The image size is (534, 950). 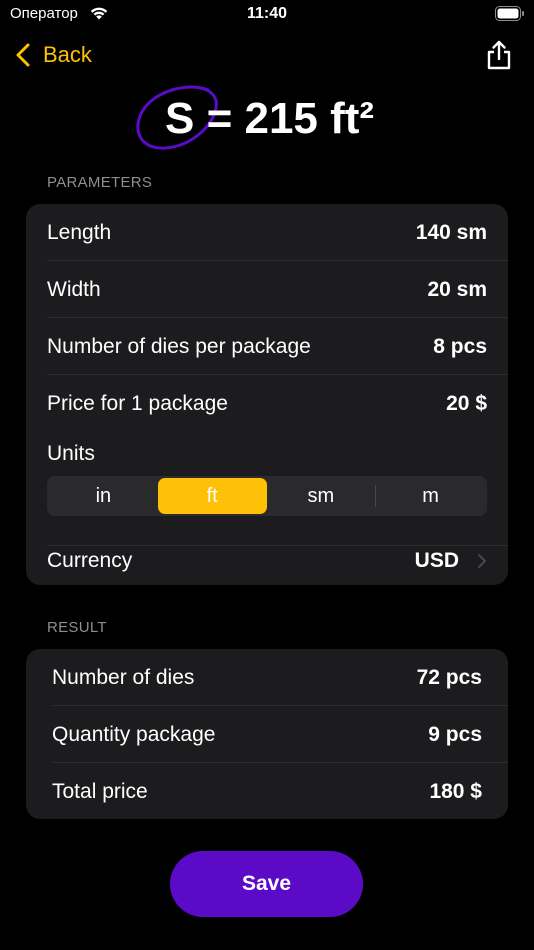 I want to click on back-label: Back, so click(x=67, y=54).